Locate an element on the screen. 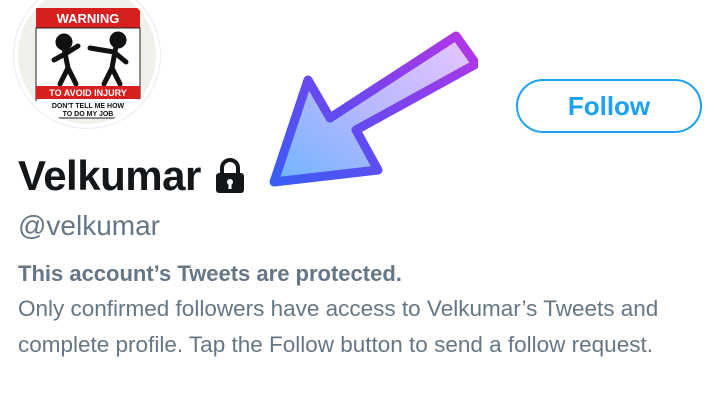  avatar-line2-text: DON'T TELL ME HOW is located at coordinates (88, 106).